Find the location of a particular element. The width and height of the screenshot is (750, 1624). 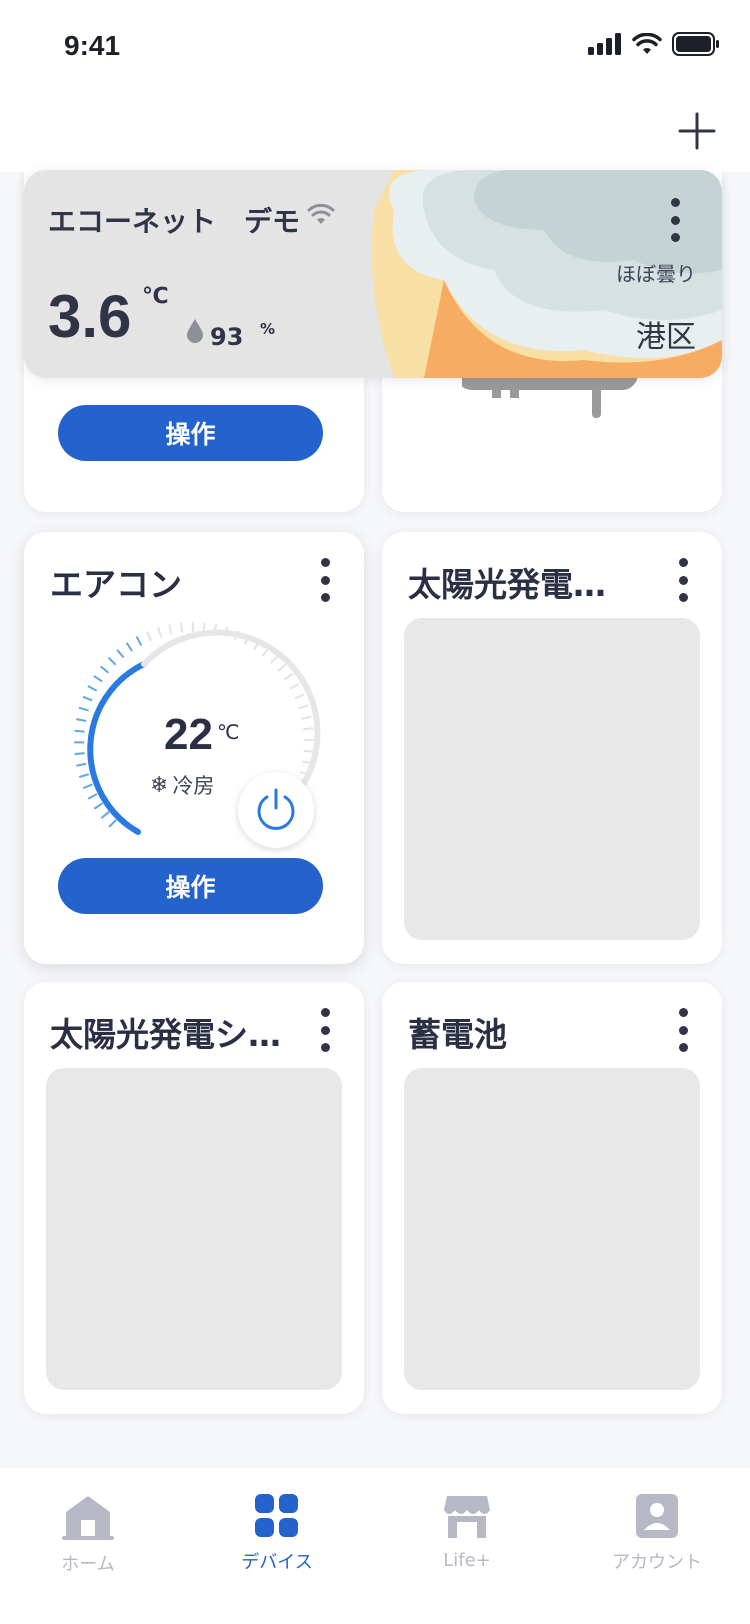

status-bar: 9:41 is located at coordinates (375, 48).